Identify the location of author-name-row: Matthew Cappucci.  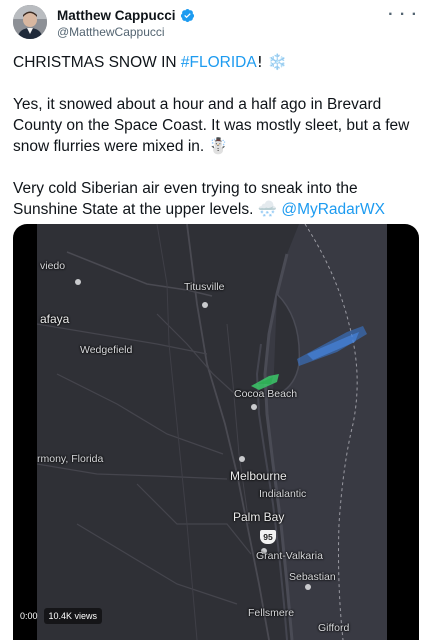
(126, 15).